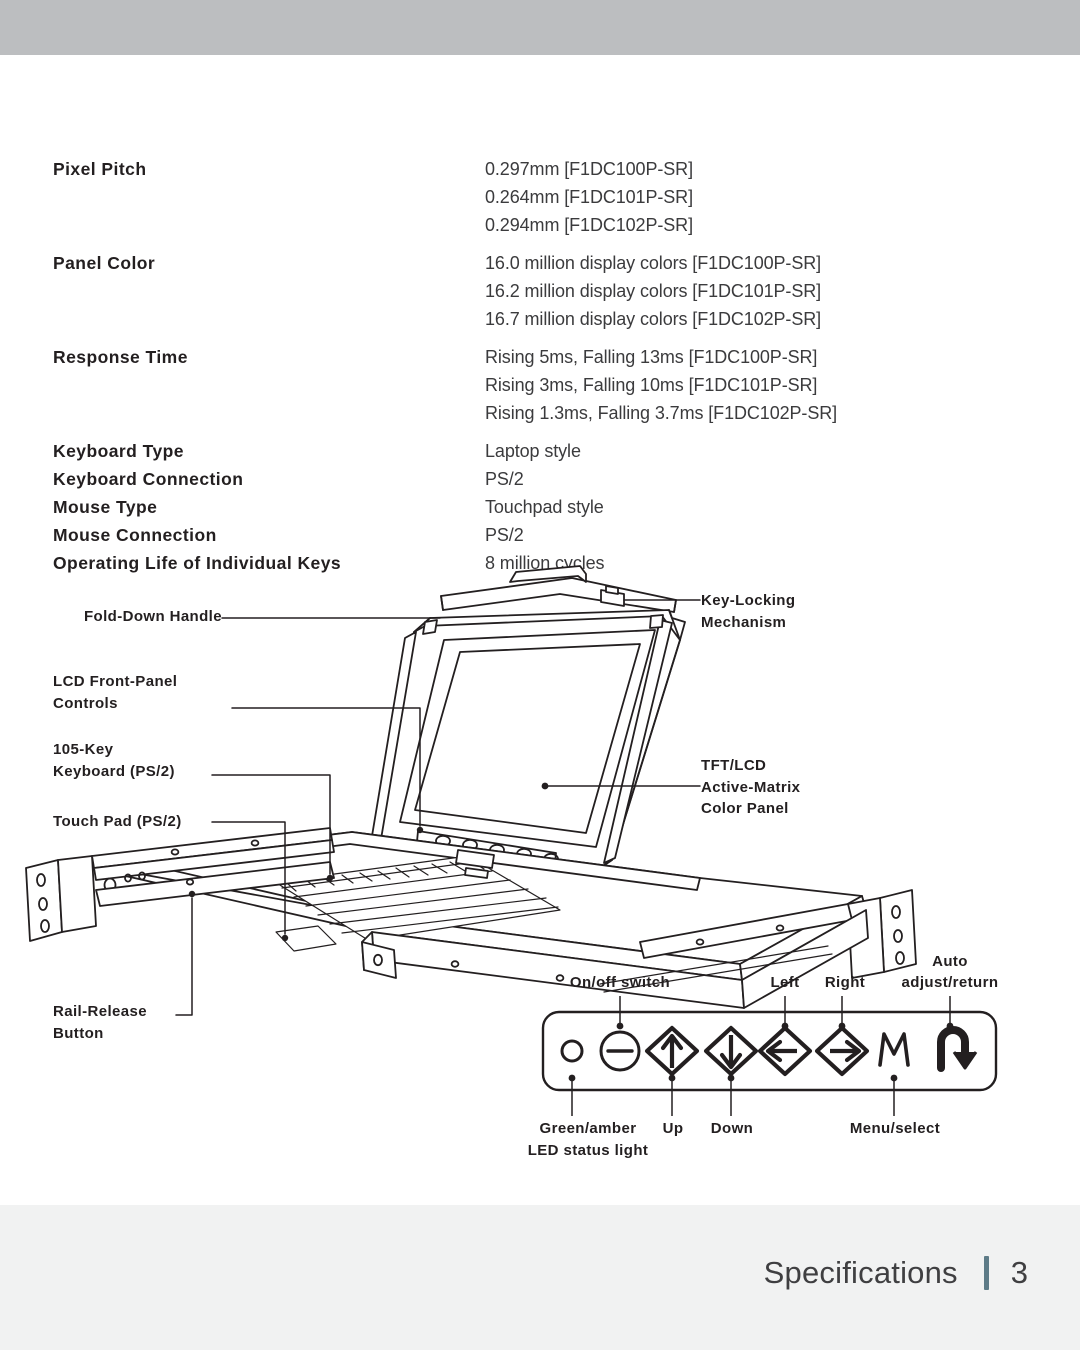  Describe the element at coordinates (589, 225) in the screenshot. I see `spec-value: 0.294mm [F1DC102P-SR]` at that location.